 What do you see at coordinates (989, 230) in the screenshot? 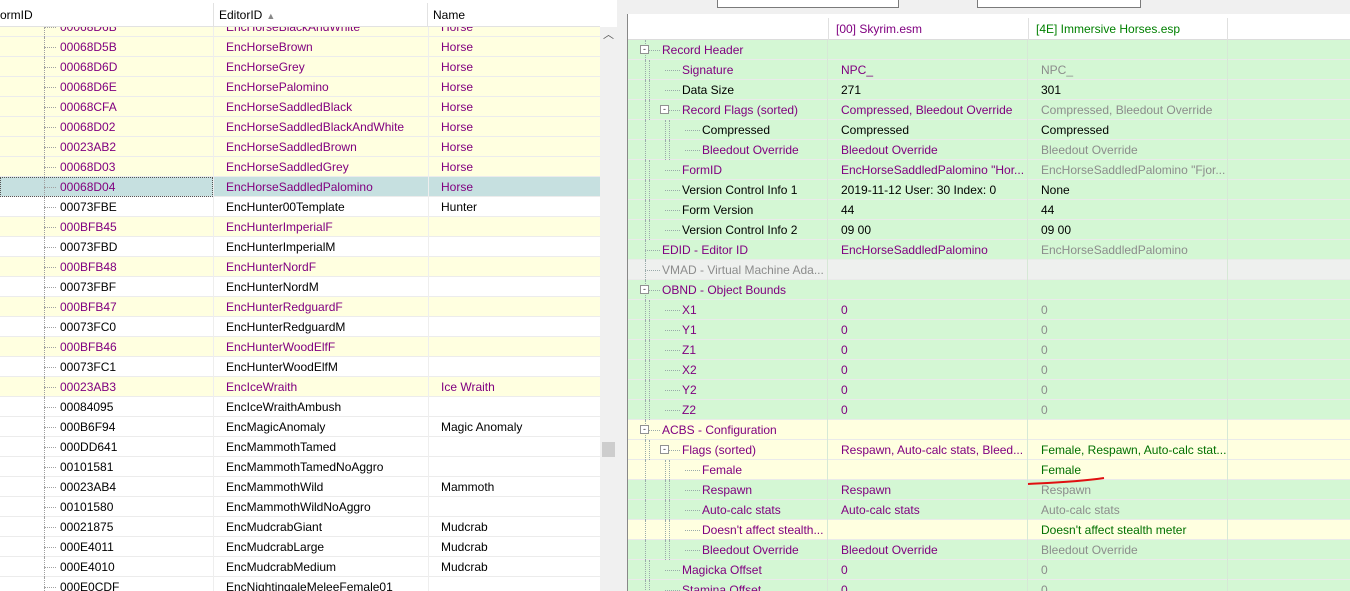
I see `record-field-row: Version Control Info 2 09 00 09 00` at bounding box center [989, 230].